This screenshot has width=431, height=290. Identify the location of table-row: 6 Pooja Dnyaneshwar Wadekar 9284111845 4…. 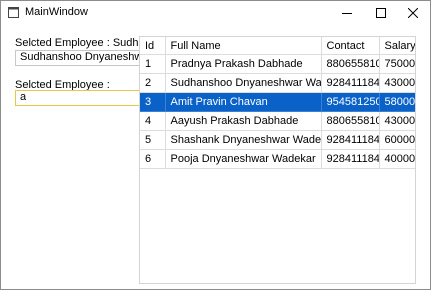
(277, 159).